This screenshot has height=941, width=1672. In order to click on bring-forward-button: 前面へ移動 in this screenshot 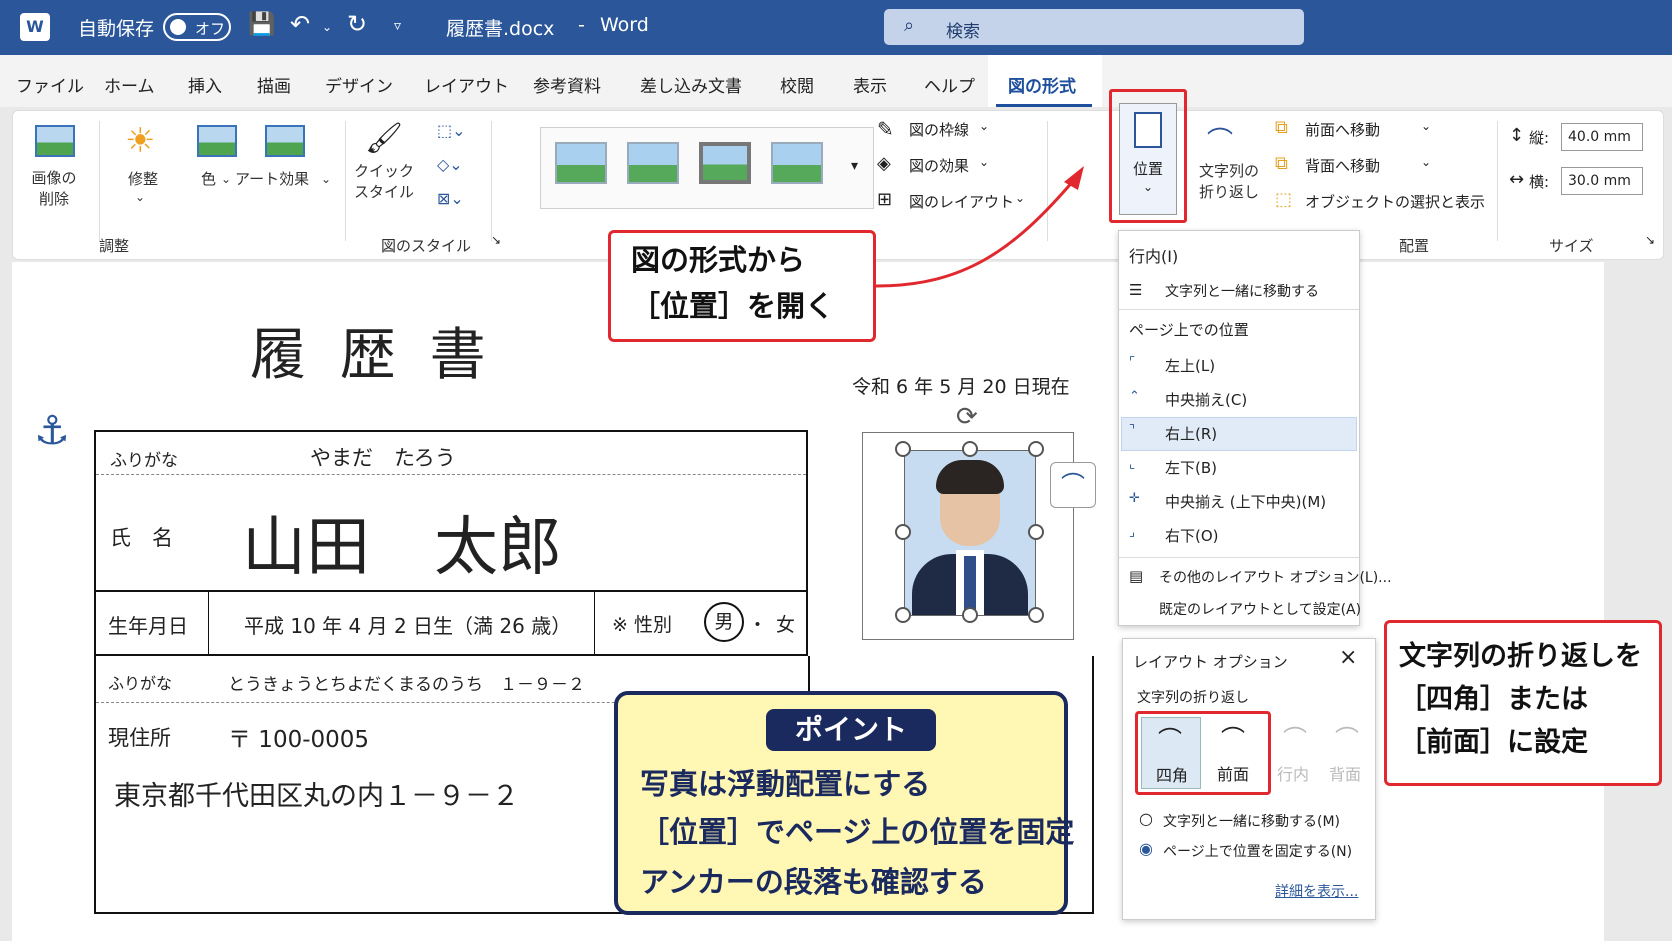, I will do `click(1342, 129)`.